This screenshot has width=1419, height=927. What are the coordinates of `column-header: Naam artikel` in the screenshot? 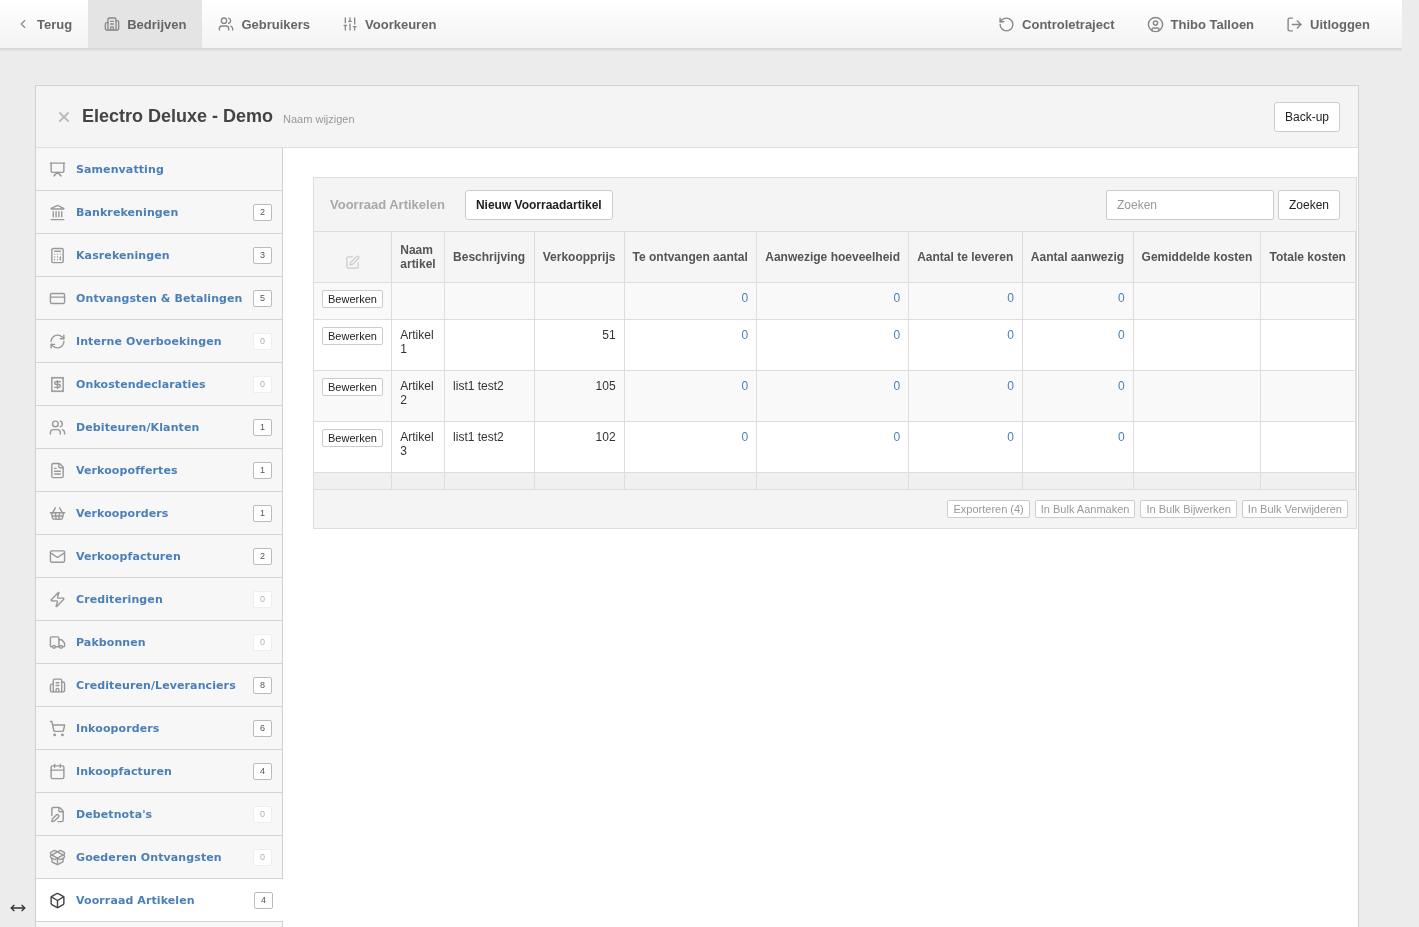 It's located at (418, 257).